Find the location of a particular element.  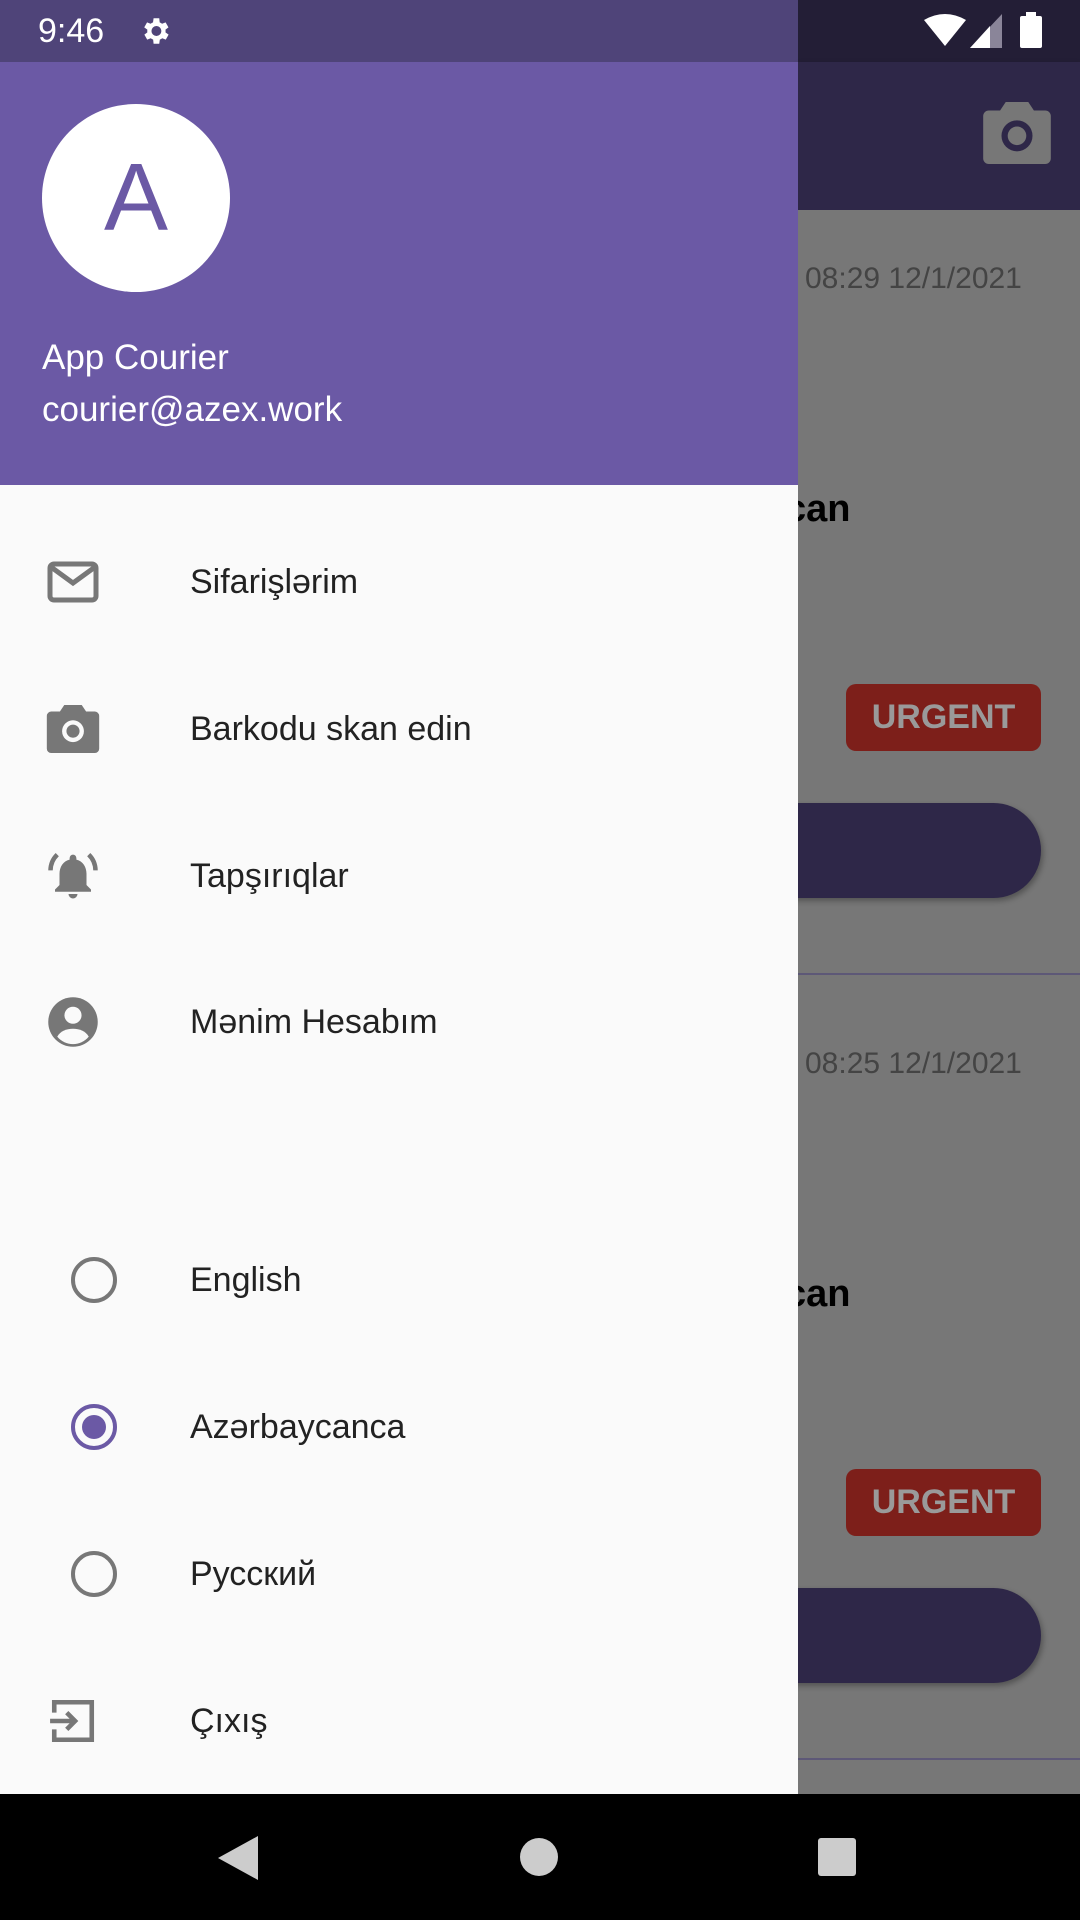

order-timestamp: 08:29 12/1/2021 is located at coordinates (913, 278).